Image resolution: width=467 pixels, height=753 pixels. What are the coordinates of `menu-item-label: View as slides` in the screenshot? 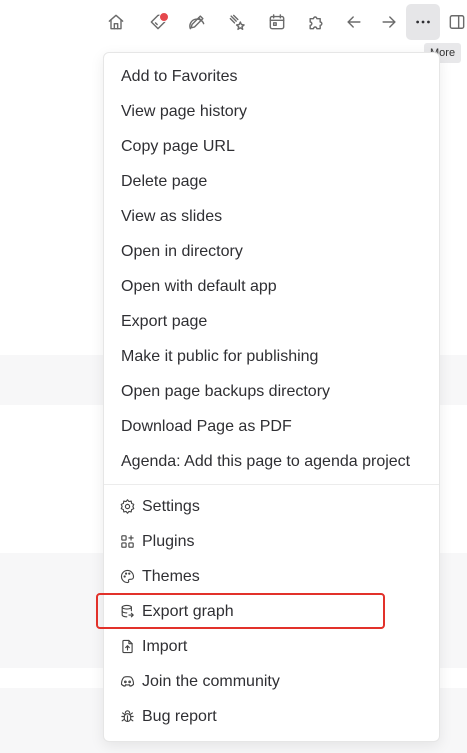 It's located at (172, 216).